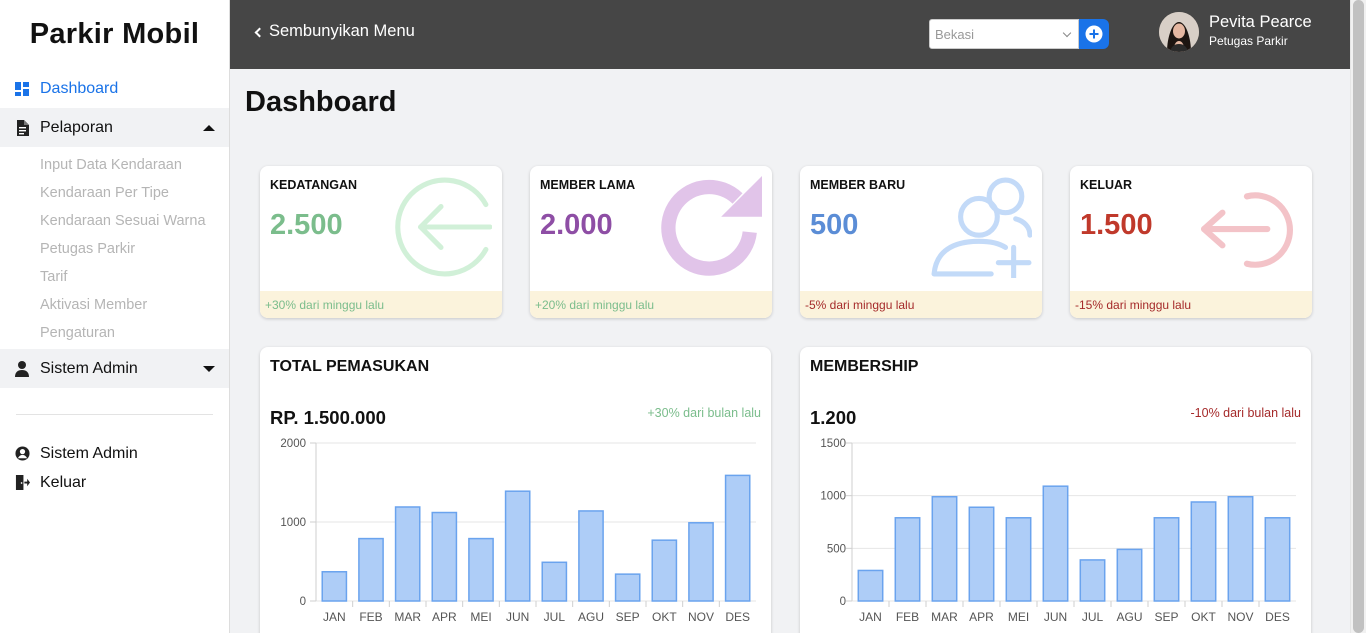 The width and height of the screenshot is (1366, 633). I want to click on stat-card-member-lama: MEMBER LAMA 2.000 +20% dari minggu lalu, so click(651, 242).